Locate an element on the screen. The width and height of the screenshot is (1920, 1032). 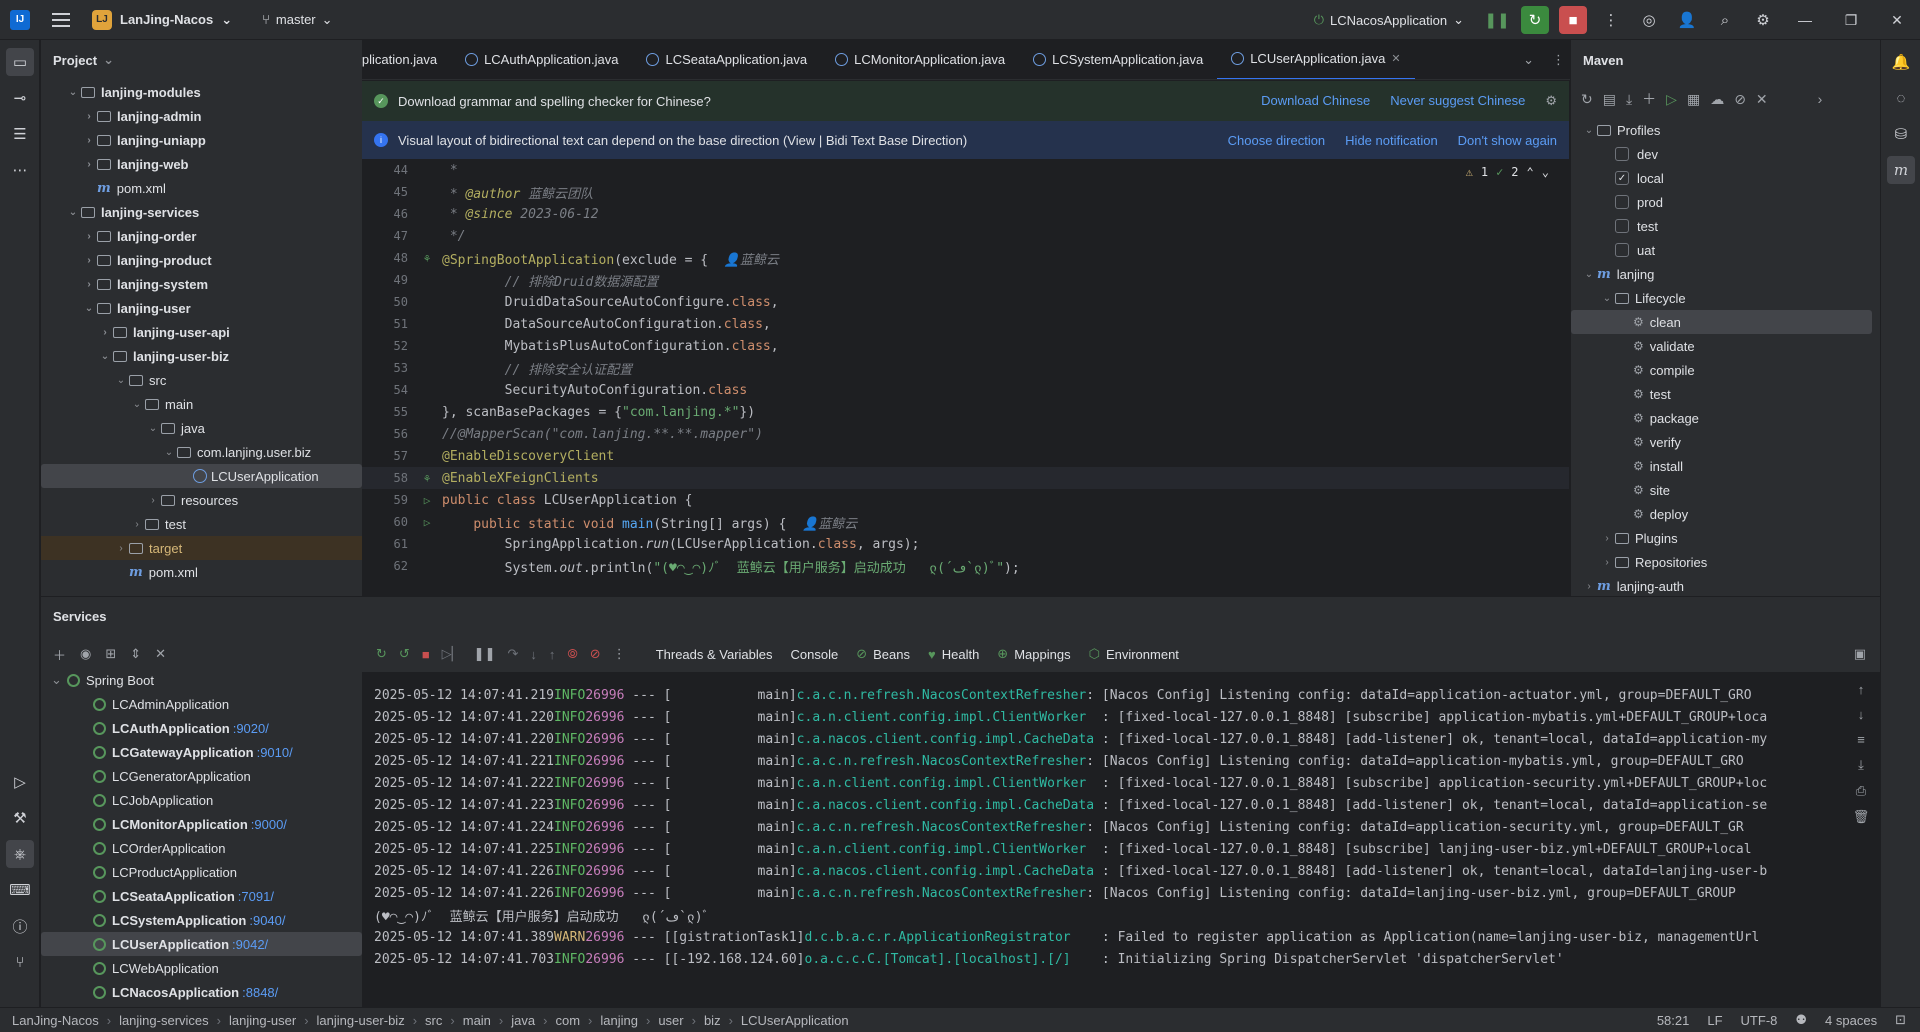
tree-item-lanjing-user: ⌄ lanjing-user is located at coordinates (201, 308).